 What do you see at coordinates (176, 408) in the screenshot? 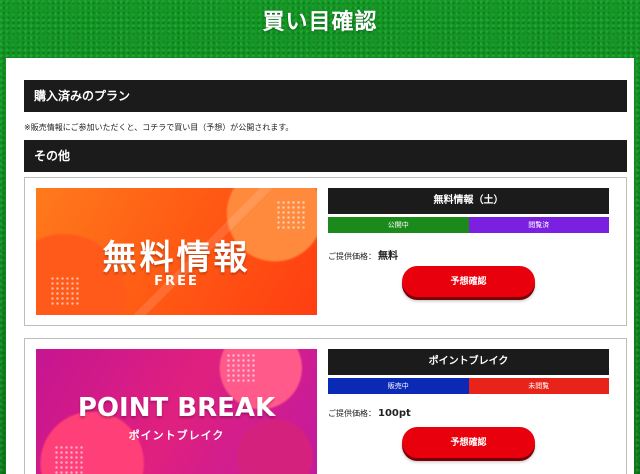
I see `banner-title: POINT BREAK` at bounding box center [176, 408].